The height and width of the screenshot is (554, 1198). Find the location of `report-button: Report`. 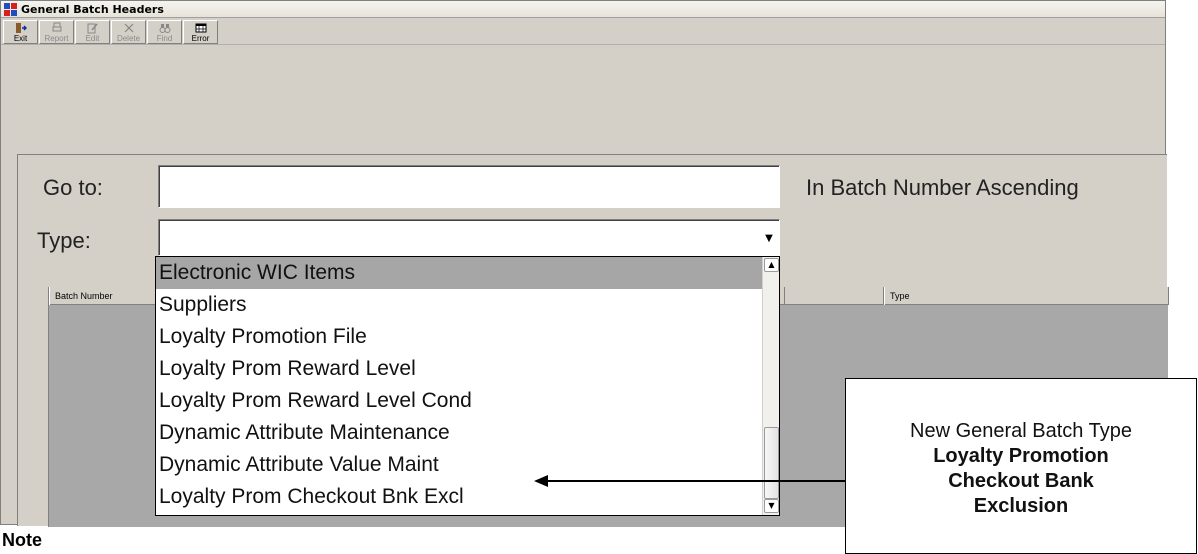

report-button: Report is located at coordinates (56, 32).